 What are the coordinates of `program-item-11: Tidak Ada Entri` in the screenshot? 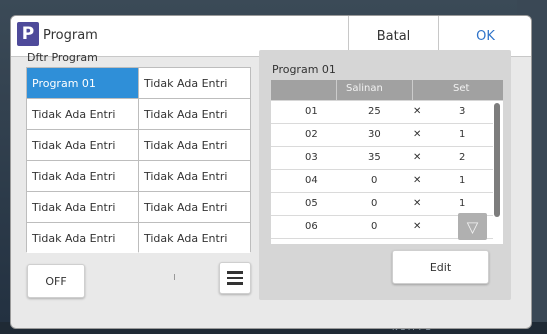 It's located at (82, 238).